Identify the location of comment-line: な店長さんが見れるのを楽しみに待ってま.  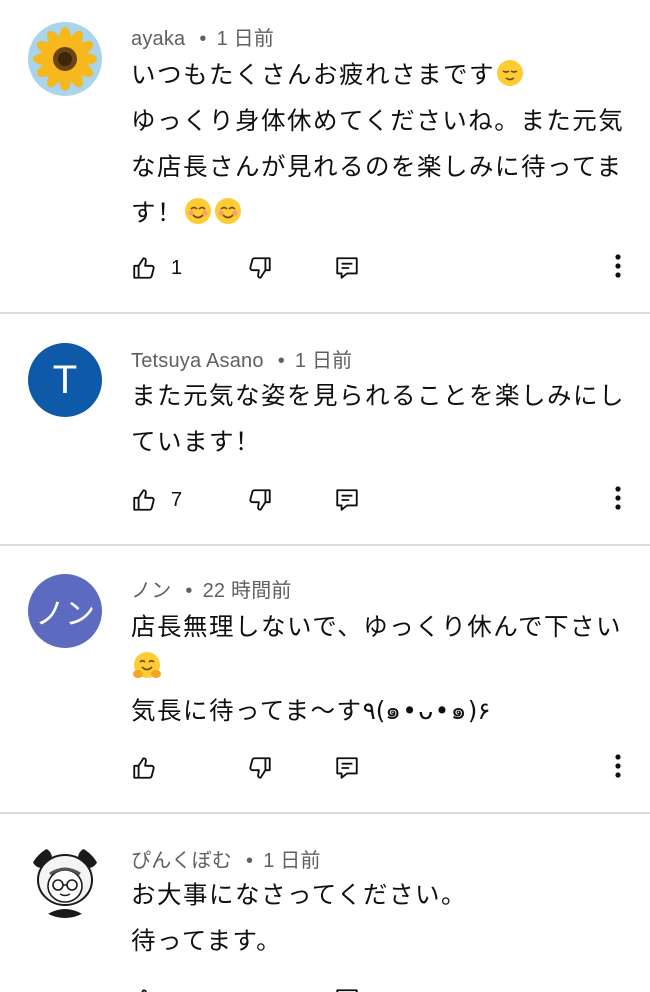
(377, 166).